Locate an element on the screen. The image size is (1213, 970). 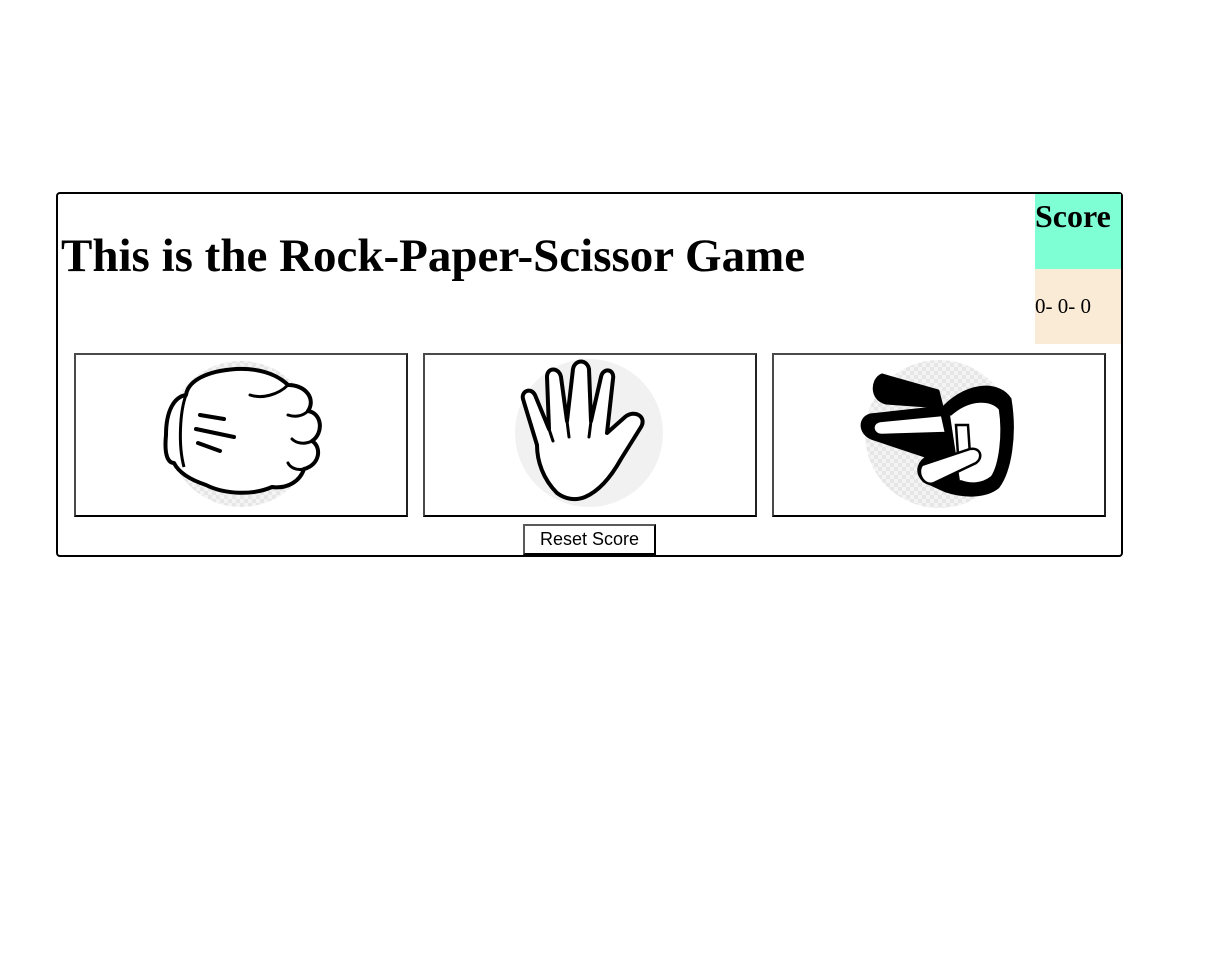
score-header: Score is located at coordinates (1078, 231).